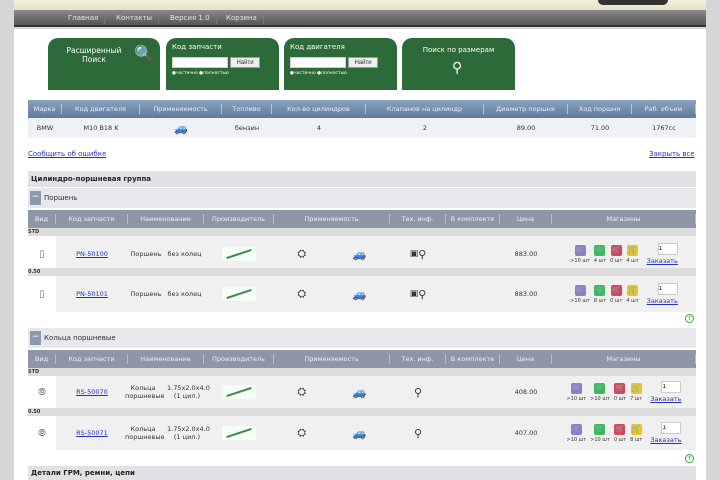 Image resolution: width=720 pixels, height=480 pixels. Describe the element at coordinates (672, 154) in the screenshot. I see `close-all-link: Закрыть все` at that location.